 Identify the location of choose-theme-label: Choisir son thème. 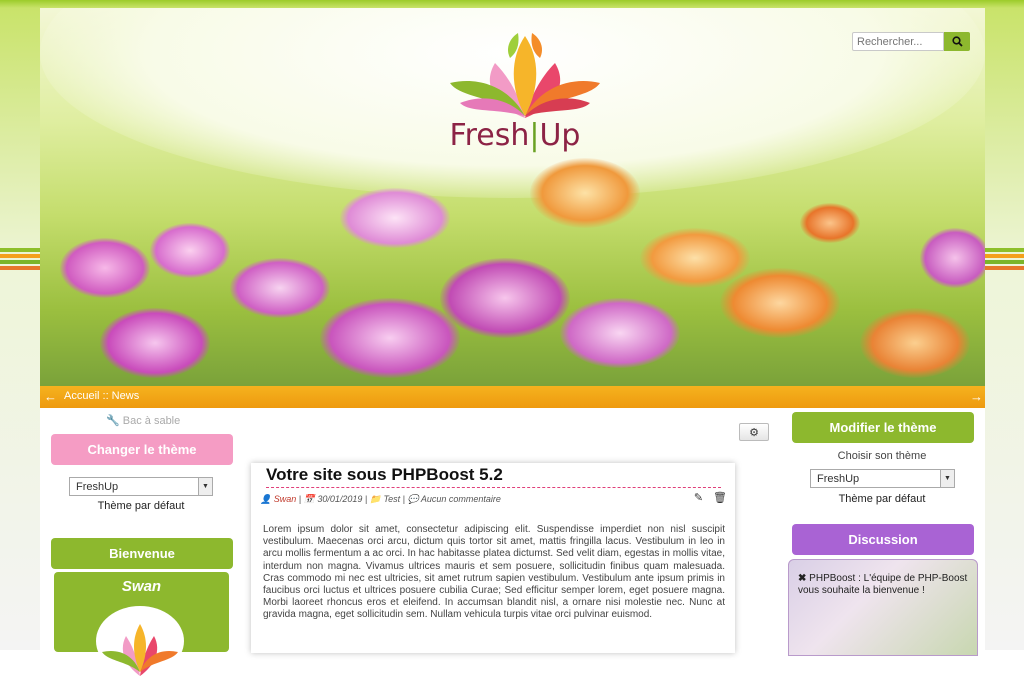
(882, 456).